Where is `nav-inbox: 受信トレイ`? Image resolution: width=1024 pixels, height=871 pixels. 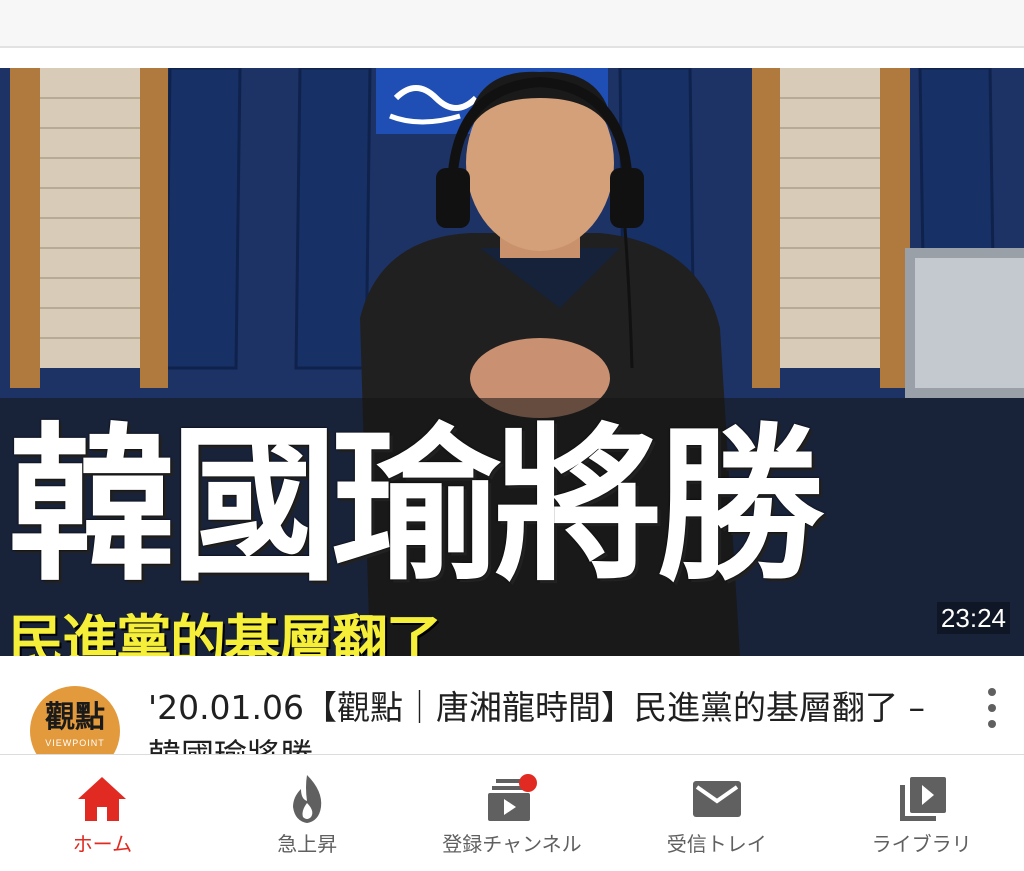 nav-inbox: 受信トレイ is located at coordinates (716, 813).